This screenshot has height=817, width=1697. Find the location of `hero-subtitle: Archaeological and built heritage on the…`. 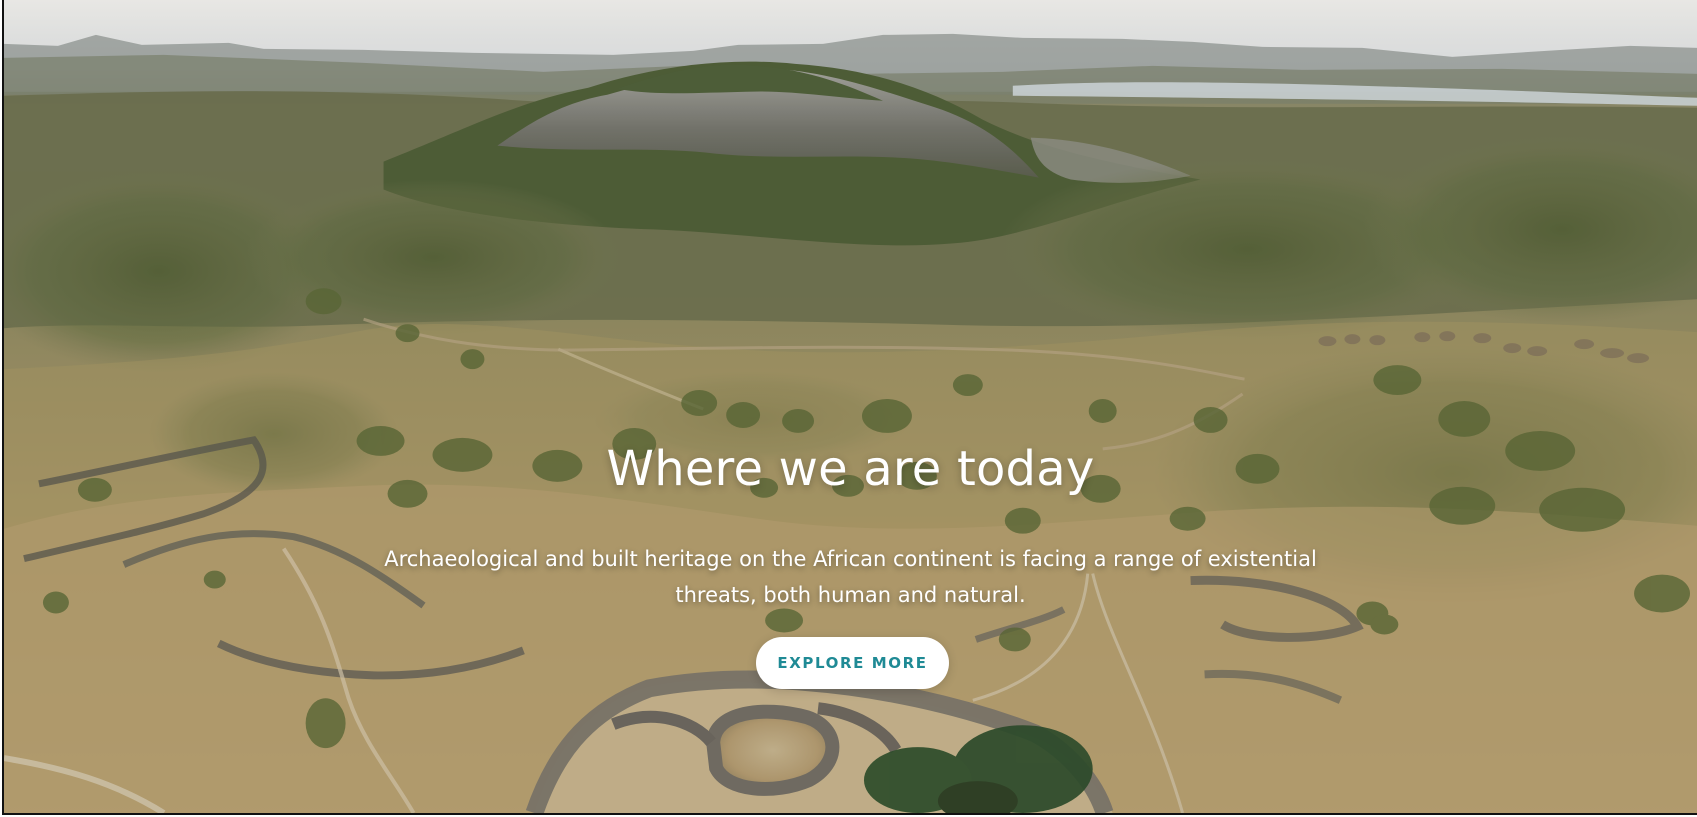

hero-subtitle: Archaeological and built heritage on the… is located at coordinates (850, 577).